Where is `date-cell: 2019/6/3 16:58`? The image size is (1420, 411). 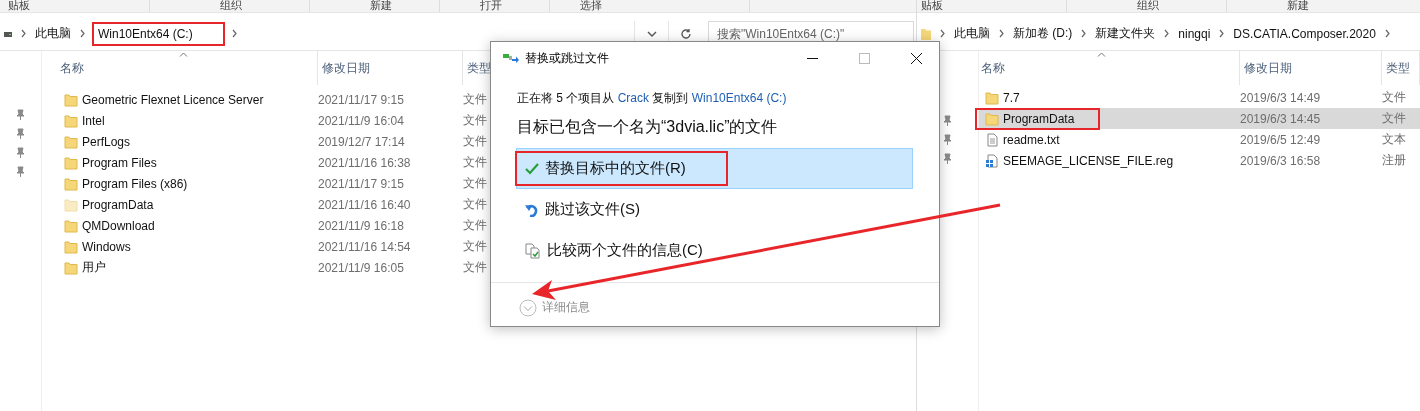
date-cell: 2019/6/3 16:58 is located at coordinates (1280, 160).